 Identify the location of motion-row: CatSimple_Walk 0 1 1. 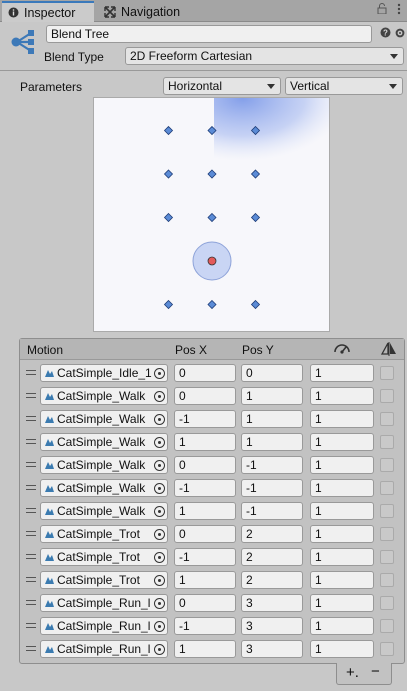
(212, 395).